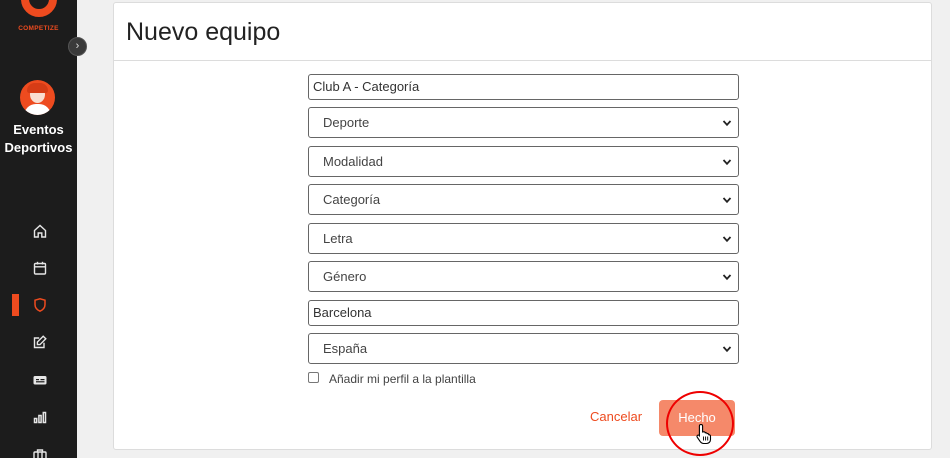  What do you see at coordinates (338, 238) in the screenshot?
I see `letter-select-value: Letra` at bounding box center [338, 238].